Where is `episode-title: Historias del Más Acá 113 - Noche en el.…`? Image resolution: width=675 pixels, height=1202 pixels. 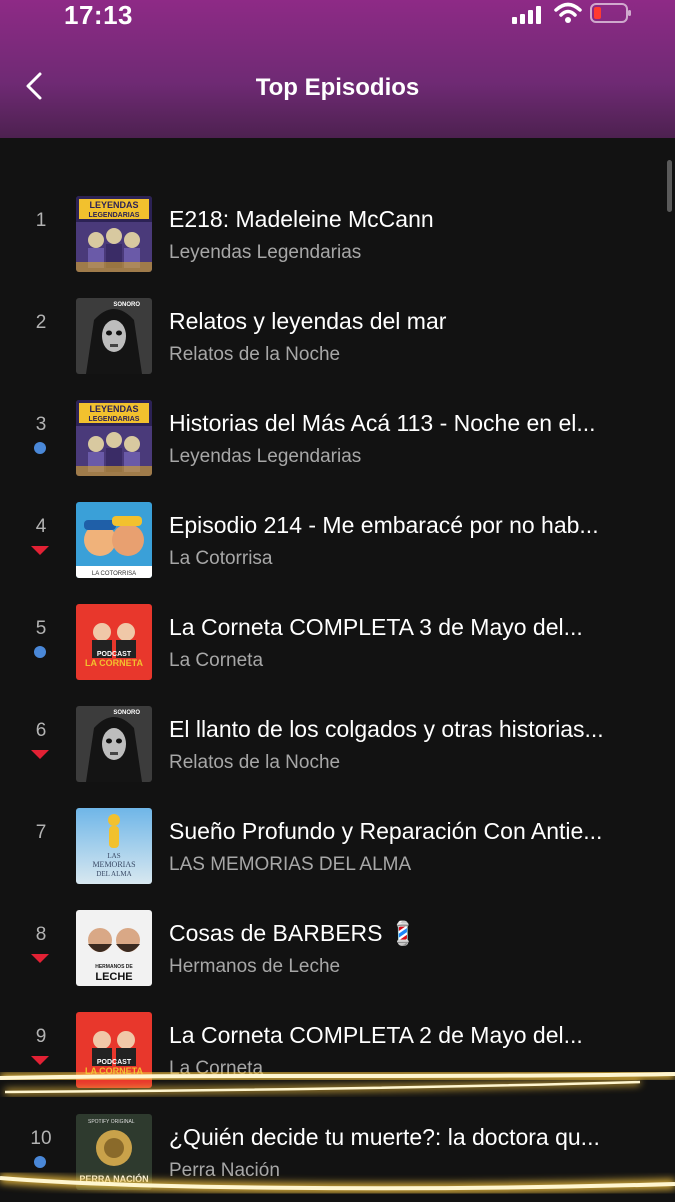 episode-title: Historias del Más Acá 113 - Noche en el.… is located at coordinates (382, 423).